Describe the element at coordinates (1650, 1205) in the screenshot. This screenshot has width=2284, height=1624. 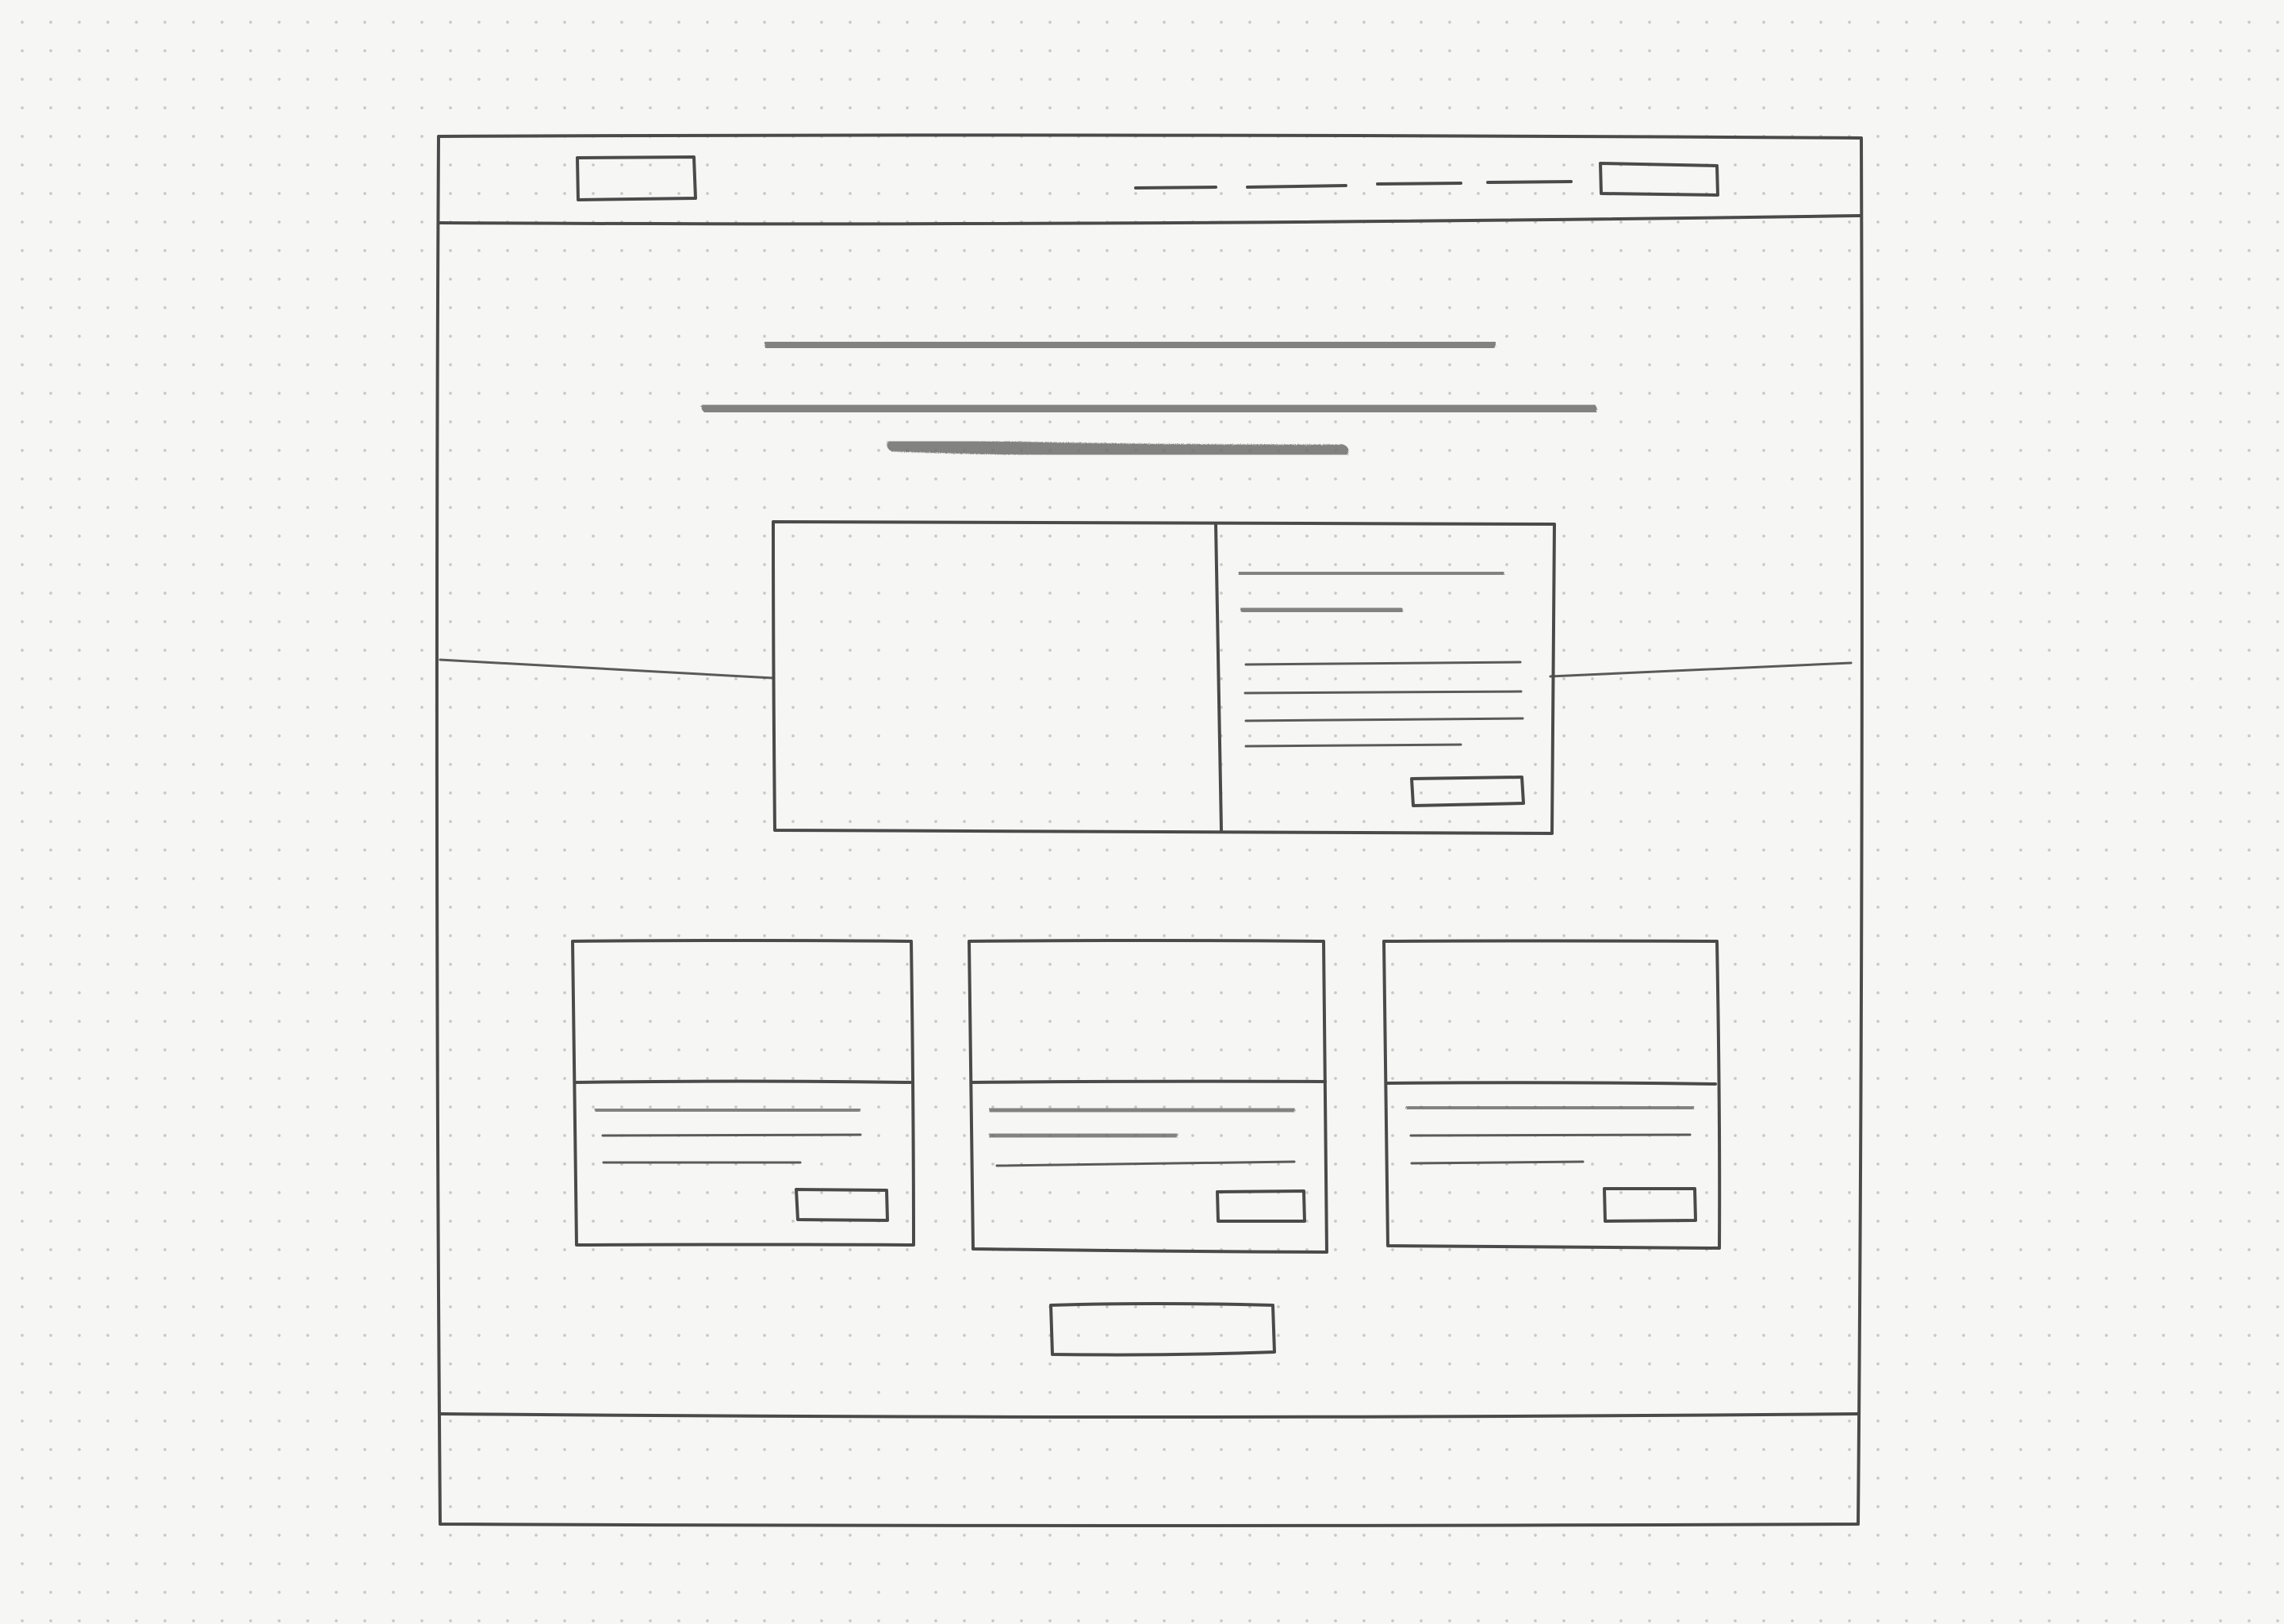
I see `card-3-button` at that location.